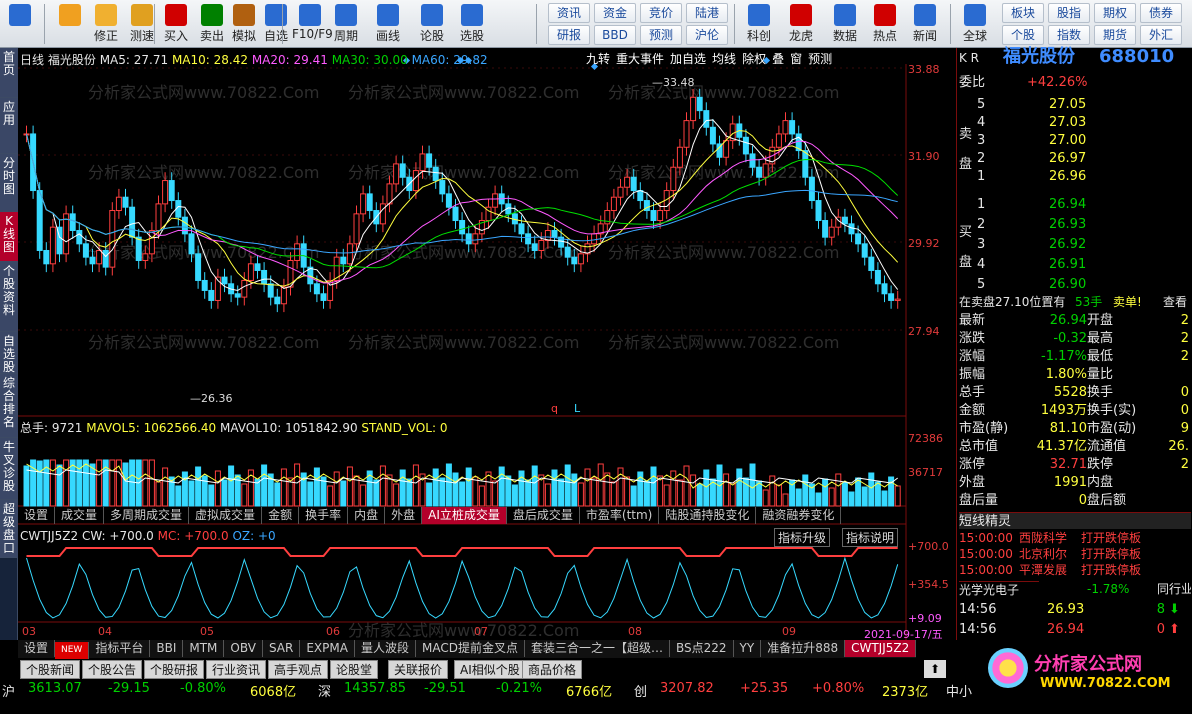 This screenshot has width=1192, height=714. What do you see at coordinates (598, 59) in the screenshot?
I see `chart-top-button: 九转` at bounding box center [598, 59].